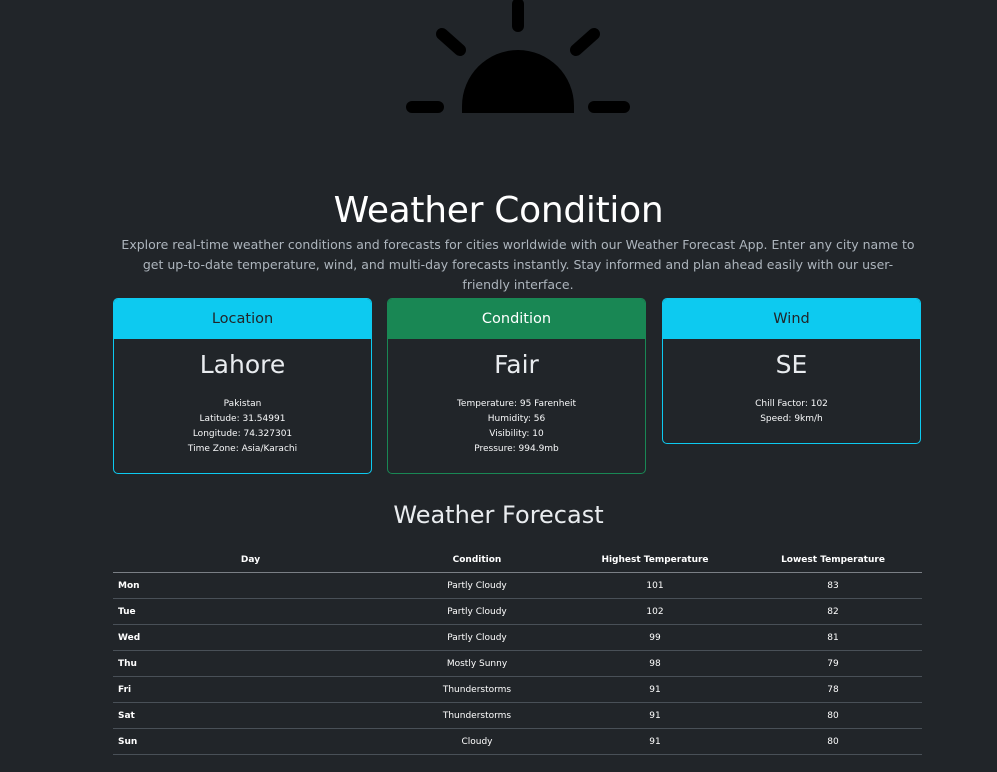 The width and height of the screenshot is (997, 772). I want to click on location-card-header: Location, so click(242, 319).